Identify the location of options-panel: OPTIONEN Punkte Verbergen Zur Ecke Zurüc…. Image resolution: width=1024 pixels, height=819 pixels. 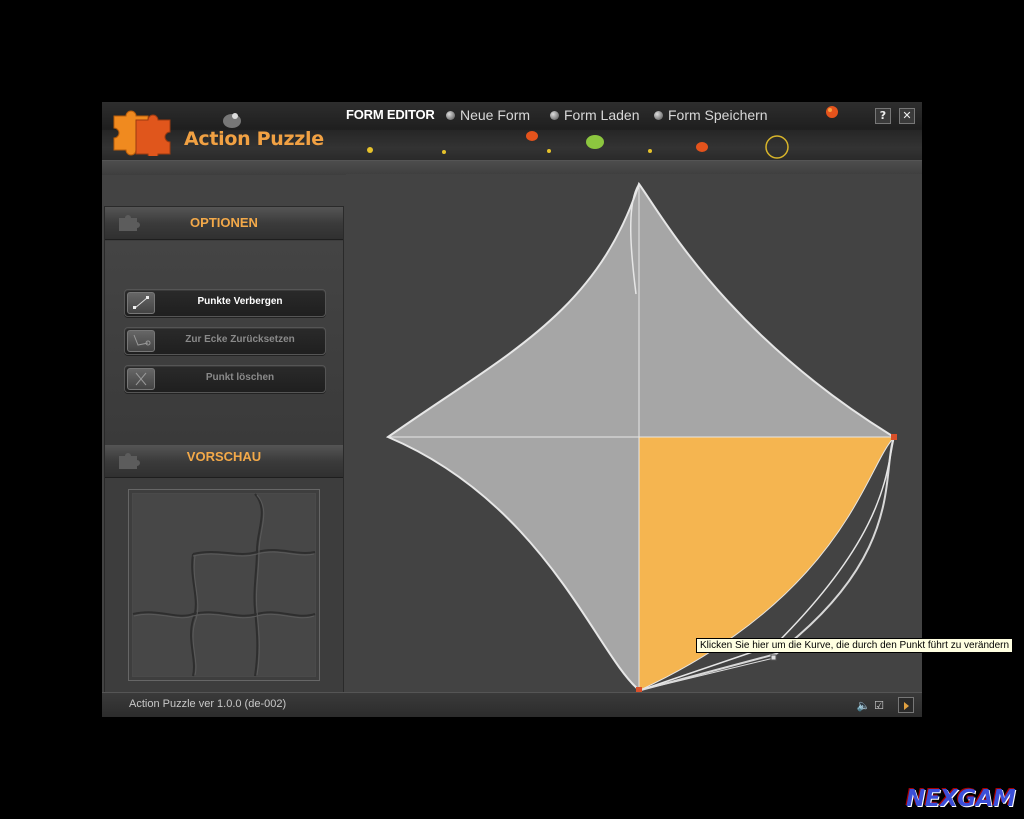
(224, 450).